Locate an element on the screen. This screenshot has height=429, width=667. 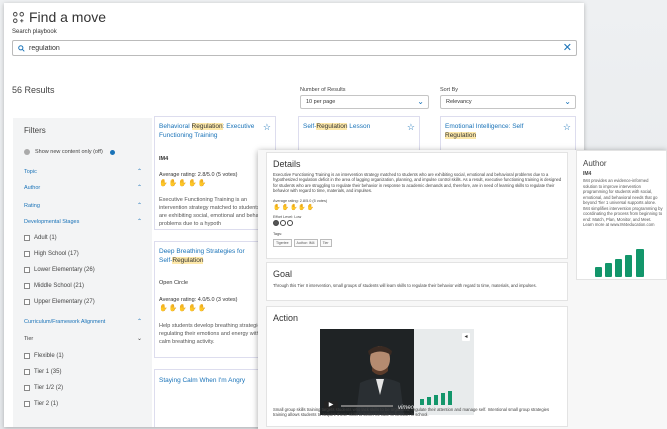
tag: Tier is located at coordinates (325, 243).